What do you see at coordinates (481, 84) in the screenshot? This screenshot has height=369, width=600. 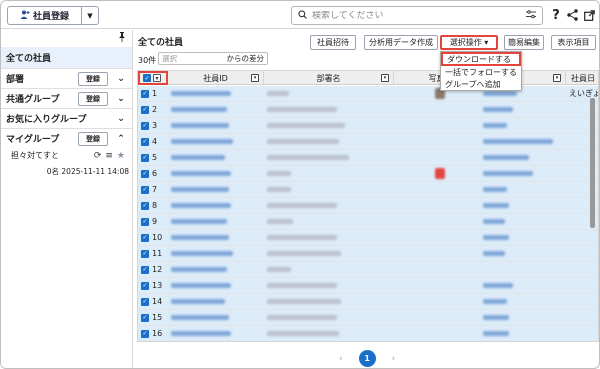 I see `menu-item-add-to-group: グループへ追加` at bounding box center [481, 84].